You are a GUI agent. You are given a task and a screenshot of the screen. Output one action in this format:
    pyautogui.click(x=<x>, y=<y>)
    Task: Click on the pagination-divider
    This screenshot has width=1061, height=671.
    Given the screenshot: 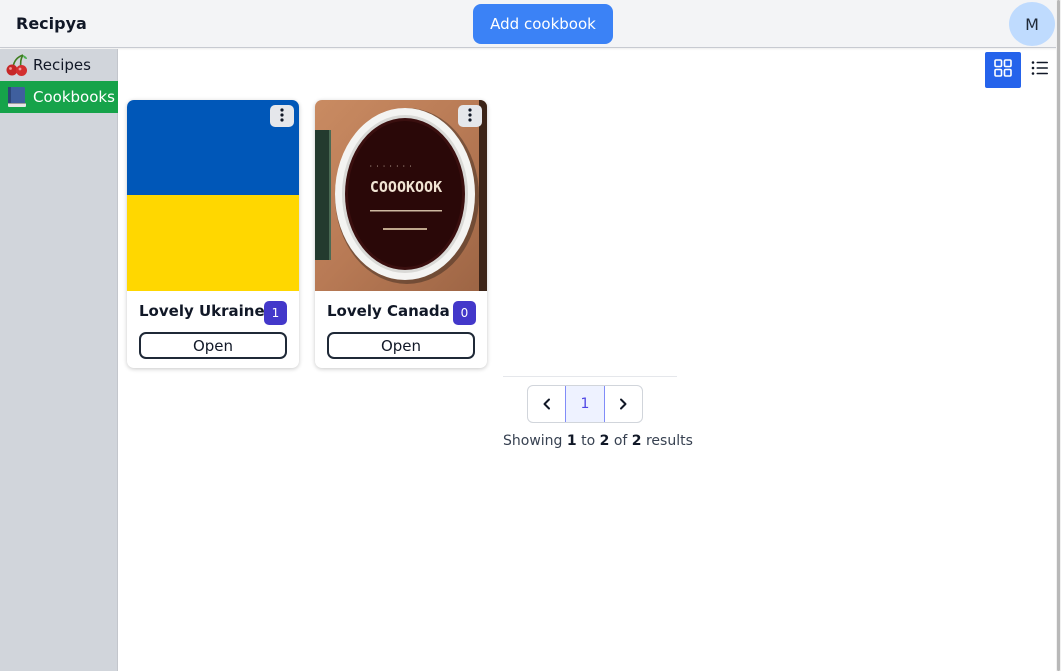 What is the action you would take?
    pyautogui.click(x=590, y=376)
    